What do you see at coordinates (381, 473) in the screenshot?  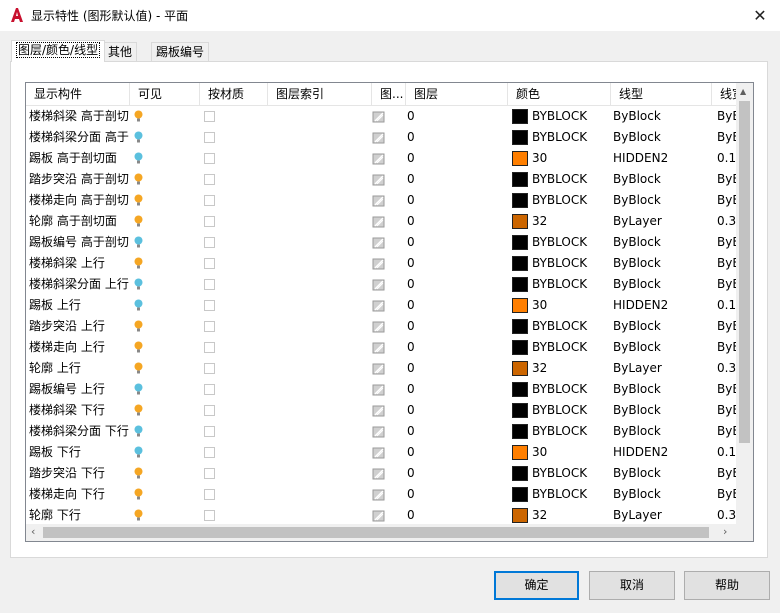 I see `table-row: 踏步突沿 下行 0 BYBLOCK ByBlock ByB` at bounding box center [381, 473].